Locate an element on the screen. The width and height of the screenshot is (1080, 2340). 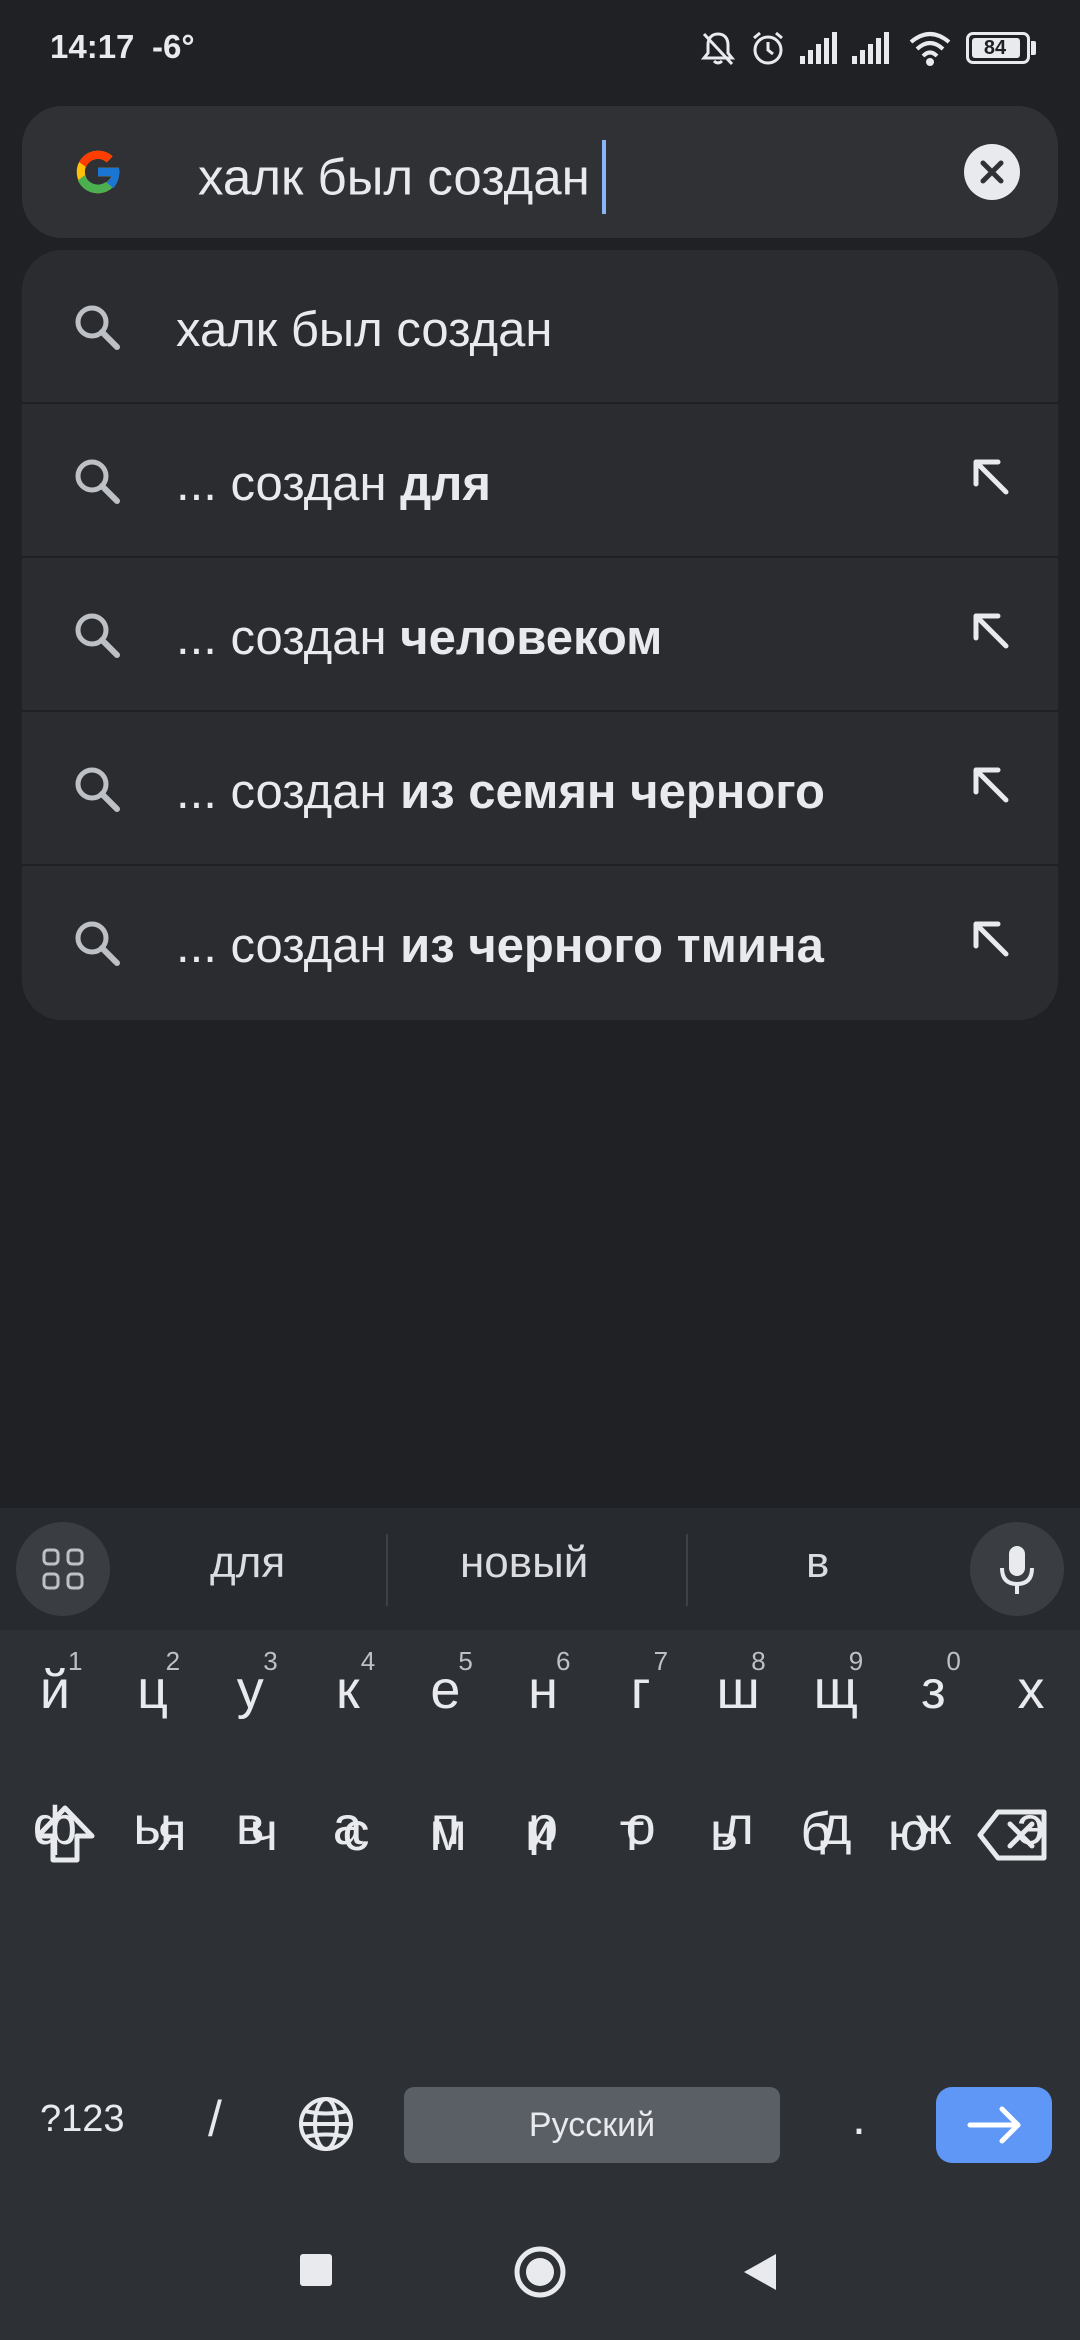
key: ц2 is located at coordinates (153, 1690).